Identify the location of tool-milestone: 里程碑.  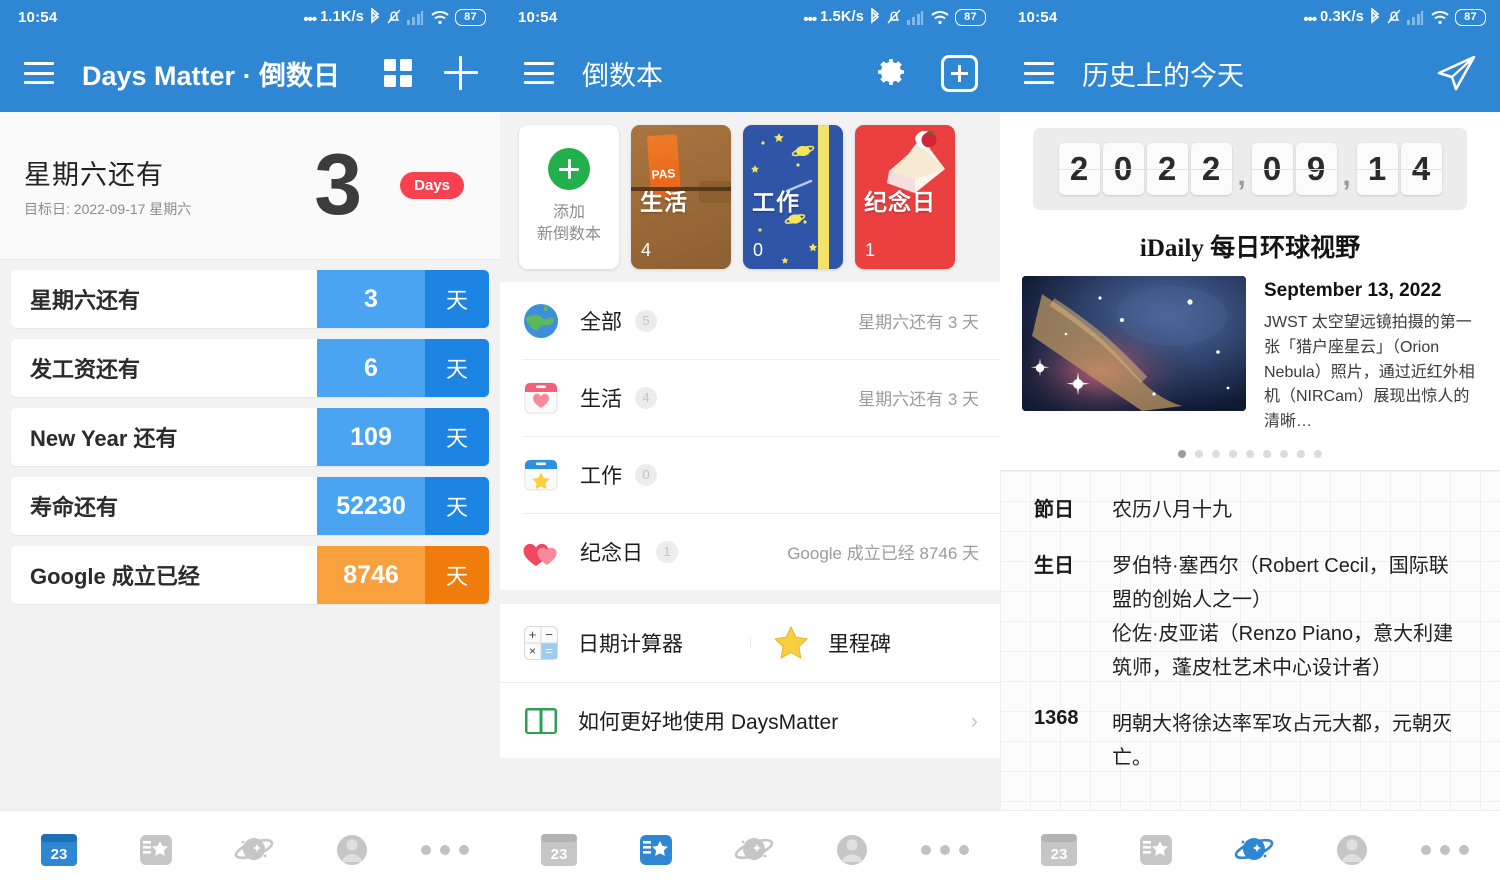
(875, 643).